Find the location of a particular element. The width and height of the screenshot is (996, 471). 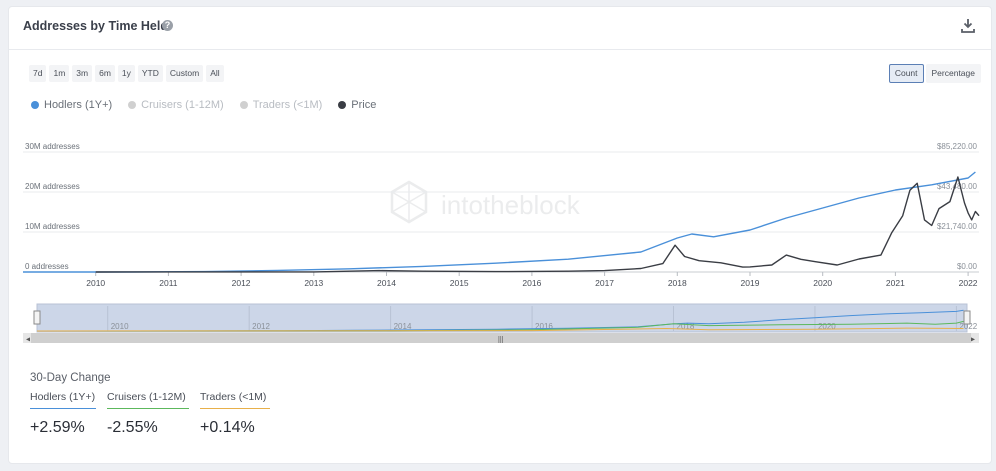

scroll-left-icon: ◂ is located at coordinates (28, 339).